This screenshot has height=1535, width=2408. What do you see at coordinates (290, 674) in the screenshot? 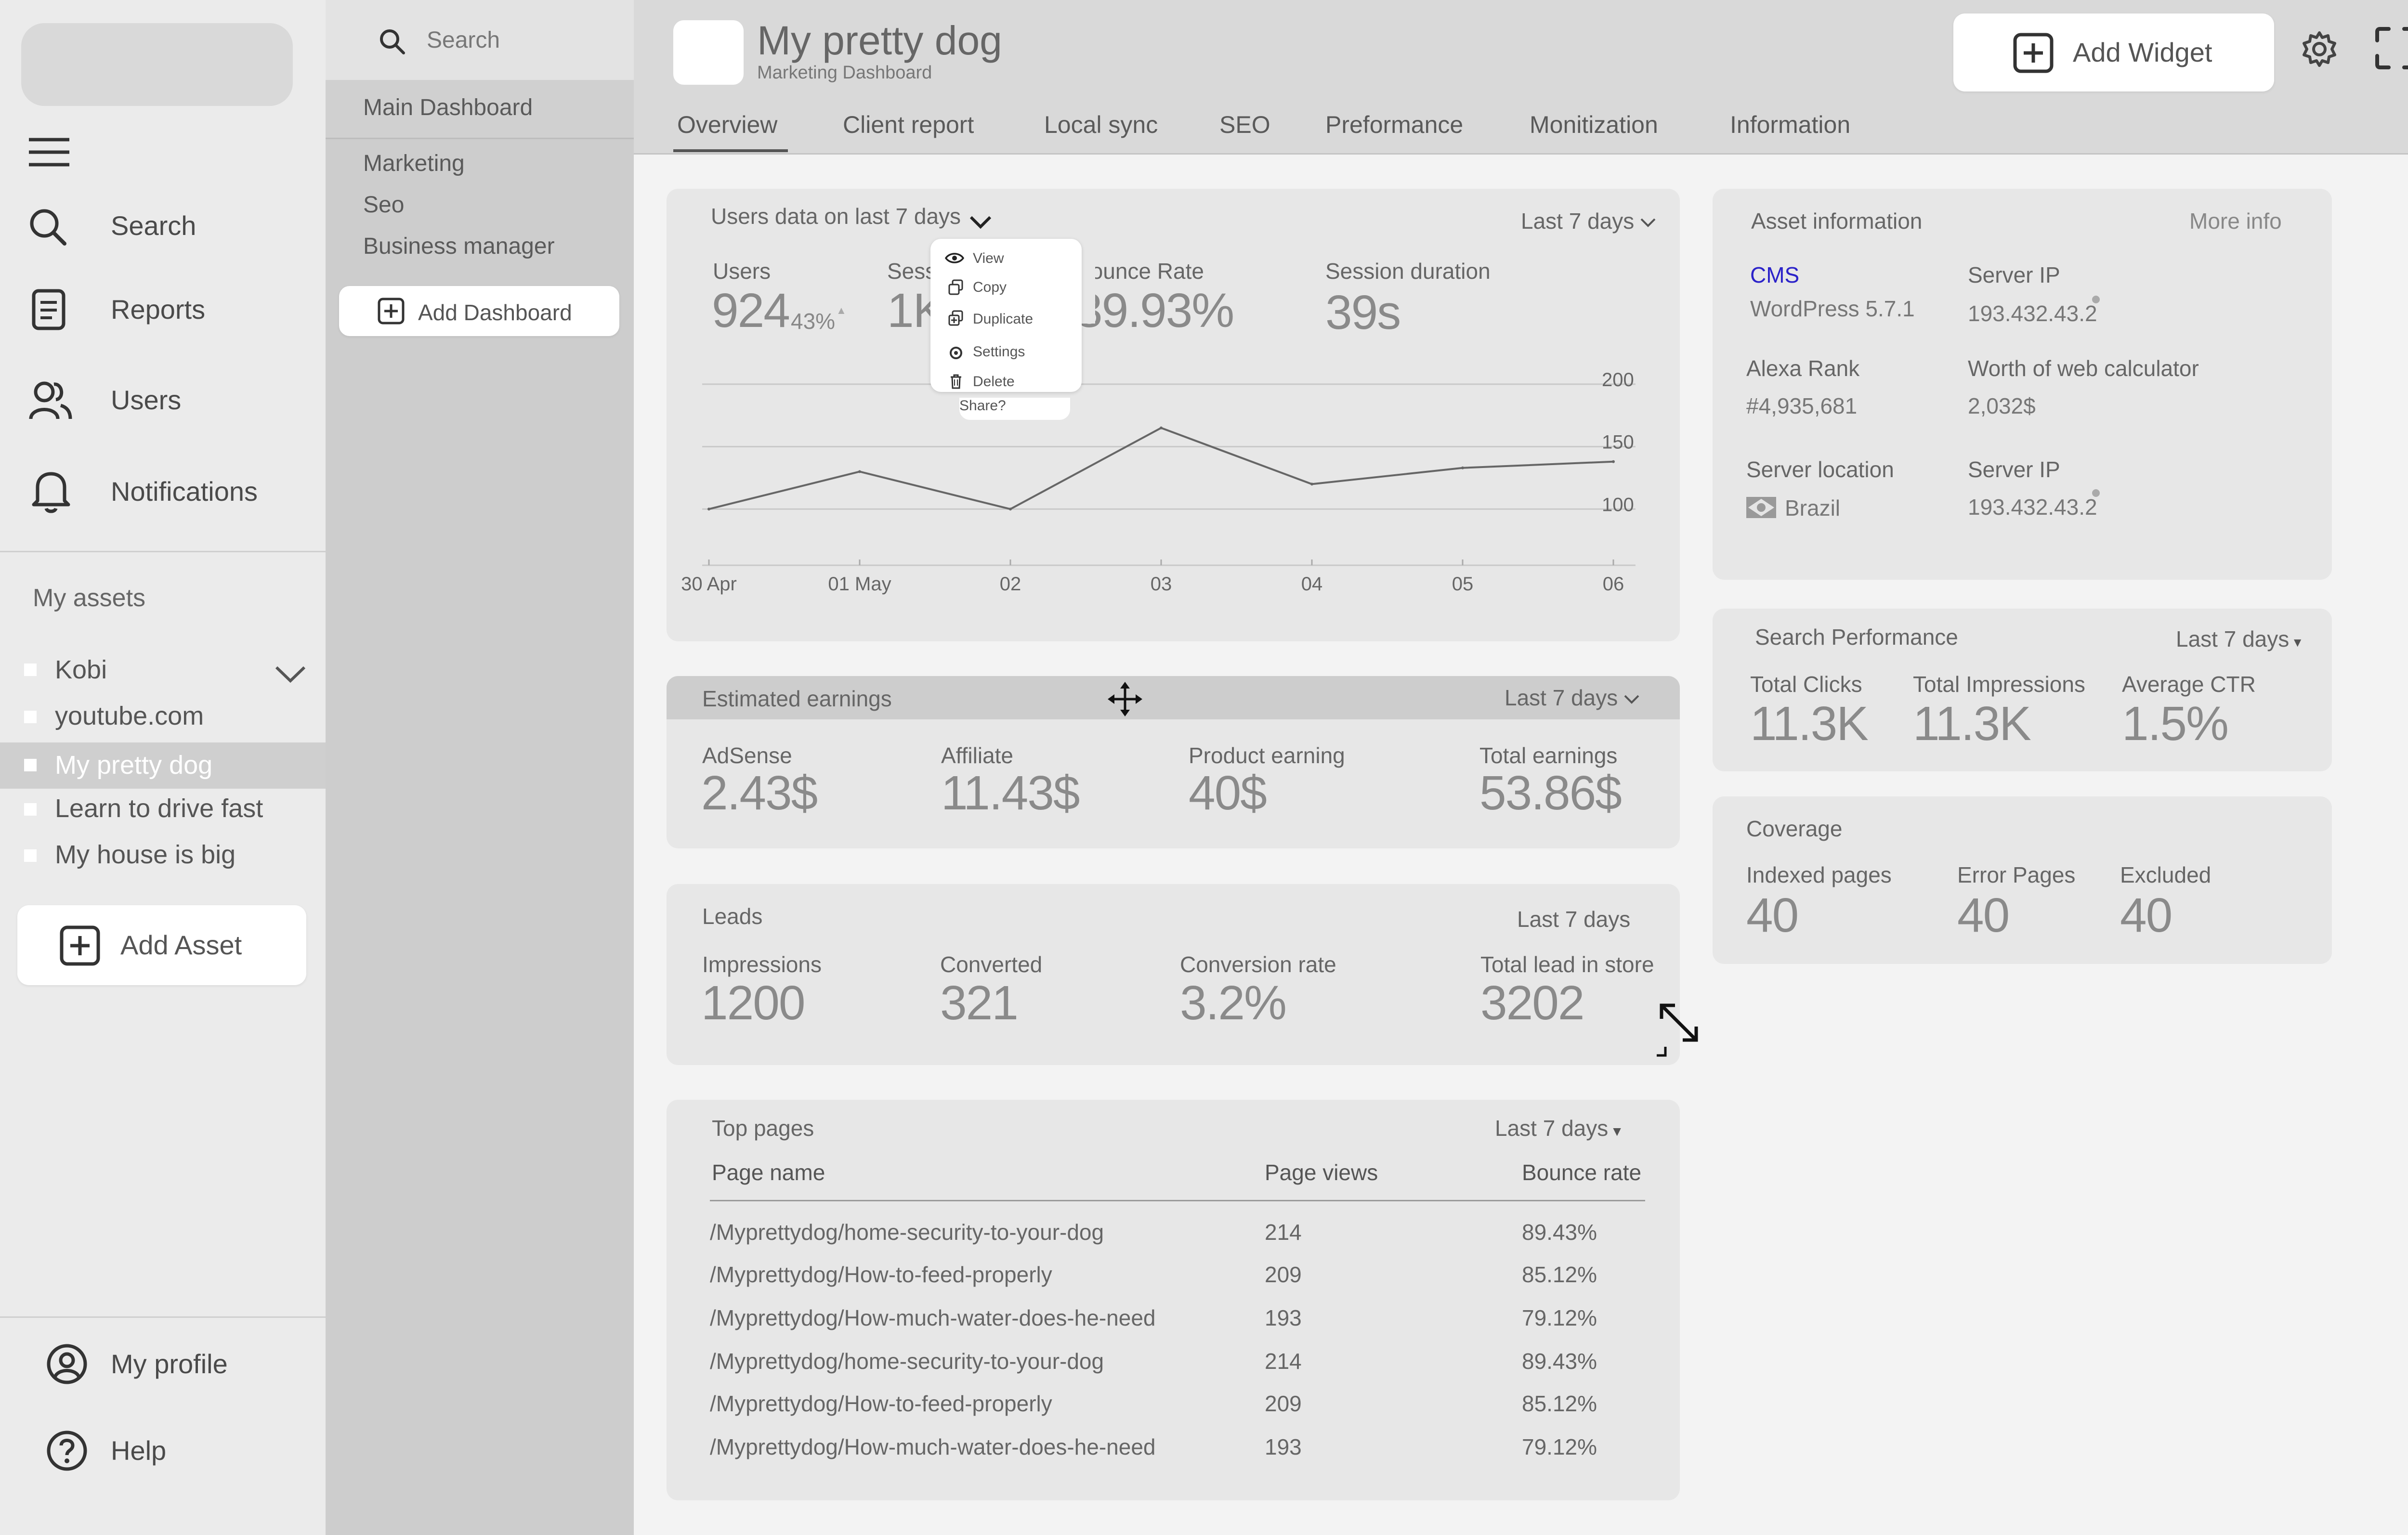
I see `chevron-down-icon` at bounding box center [290, 674].